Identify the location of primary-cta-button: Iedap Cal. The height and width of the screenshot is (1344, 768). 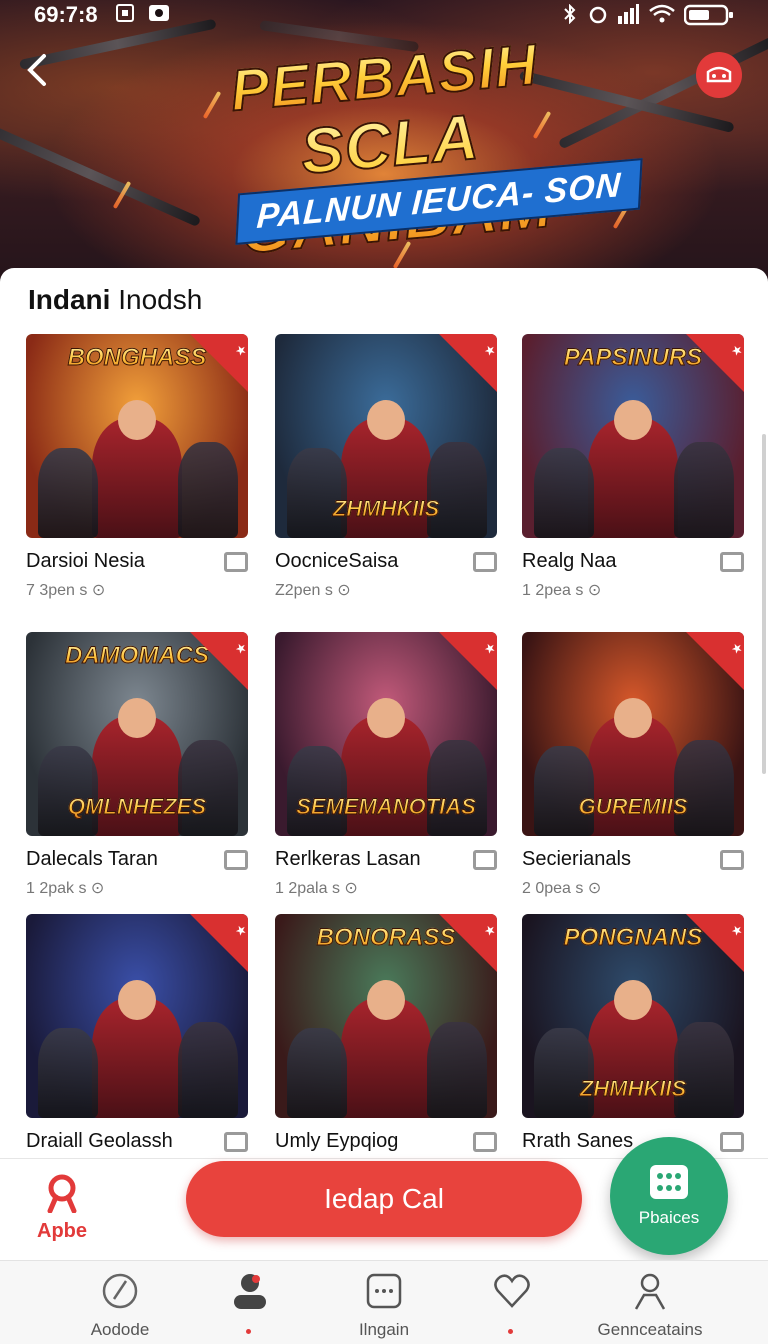
(384, 1199).